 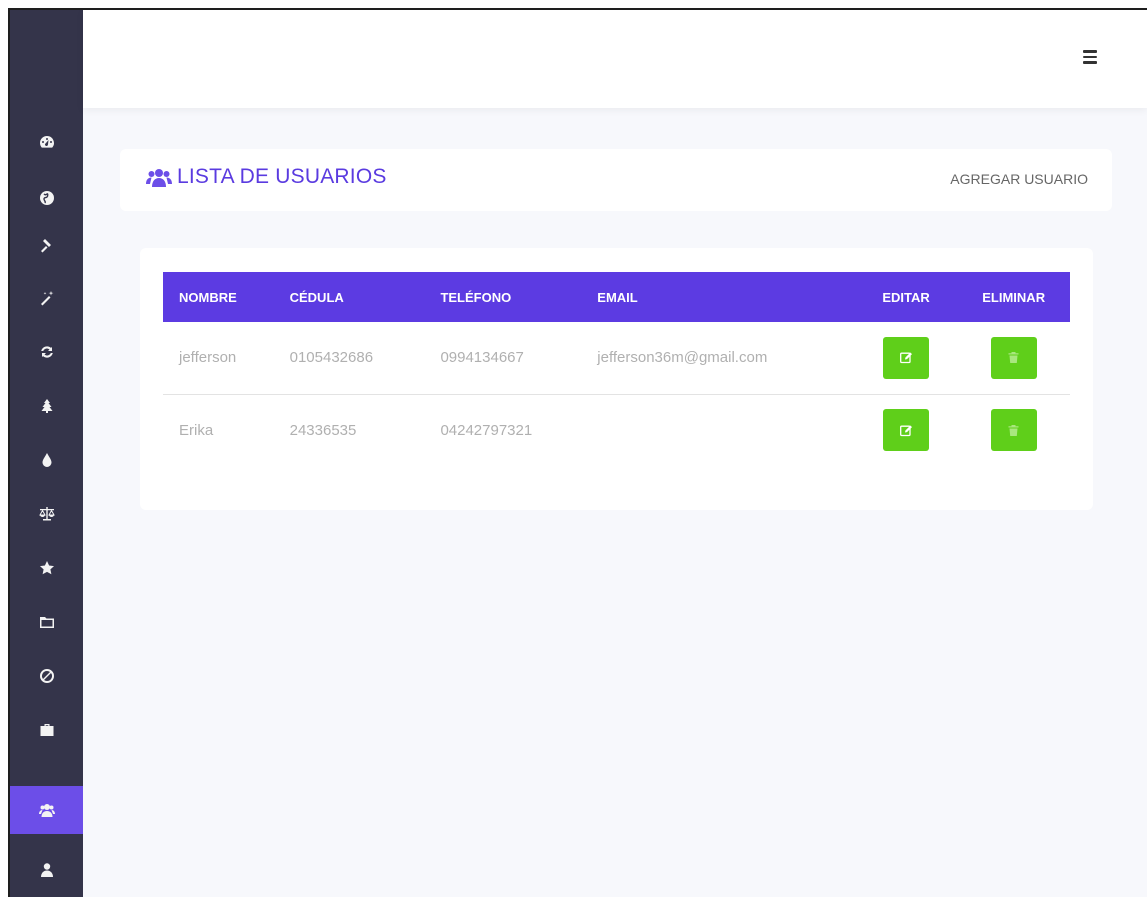 I want to click on column-header-eliminar: ELIMINAR, so click(x=1014, y=297).